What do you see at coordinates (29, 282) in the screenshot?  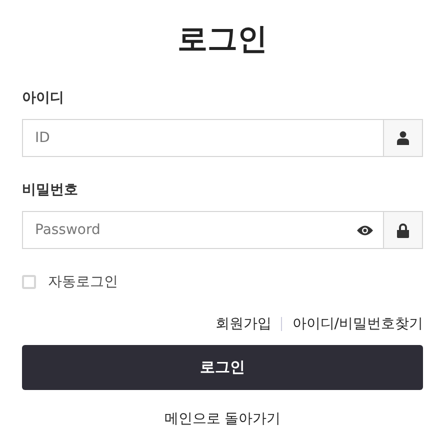 I see `checkbox` at bounding box center [29, 282].